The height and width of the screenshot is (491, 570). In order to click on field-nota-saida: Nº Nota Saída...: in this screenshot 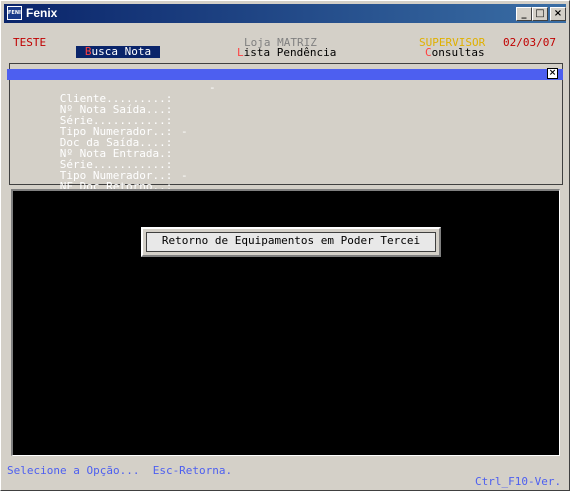, I will do `click(96, 104)`.